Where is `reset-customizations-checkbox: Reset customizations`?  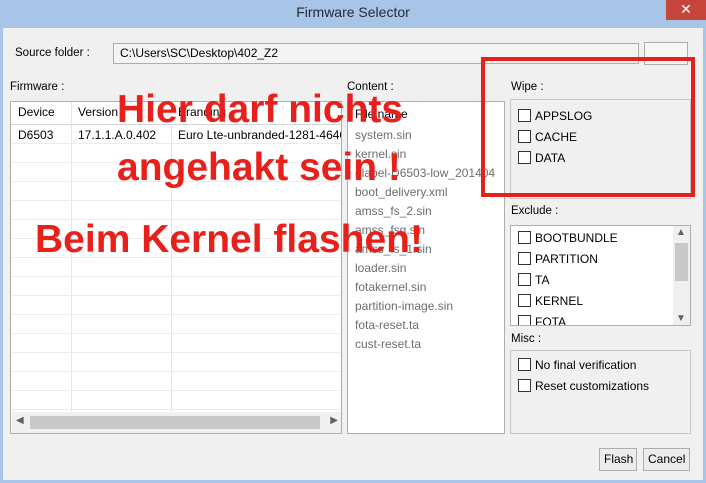 reset-customizations-checkbox: Reset customizations is located at coordinates (583, 388).